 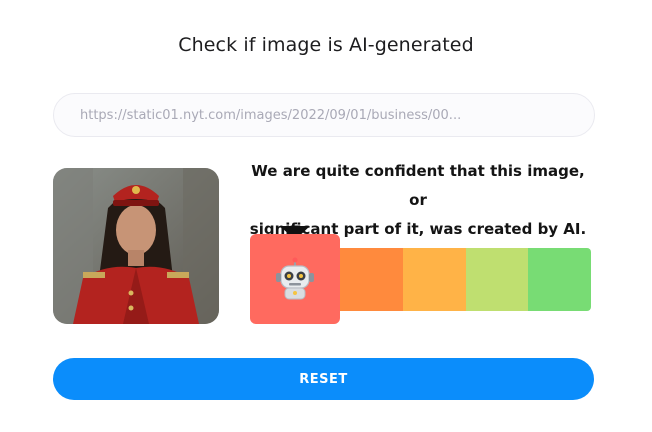 I want to click on image-url-input, so click(x=324, y=115).